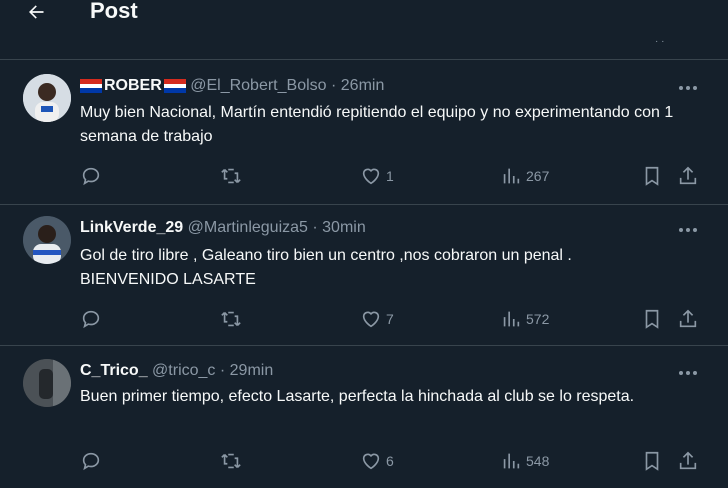  I want to click on user-handle: @Martinleguiza5, so click(248, 227).